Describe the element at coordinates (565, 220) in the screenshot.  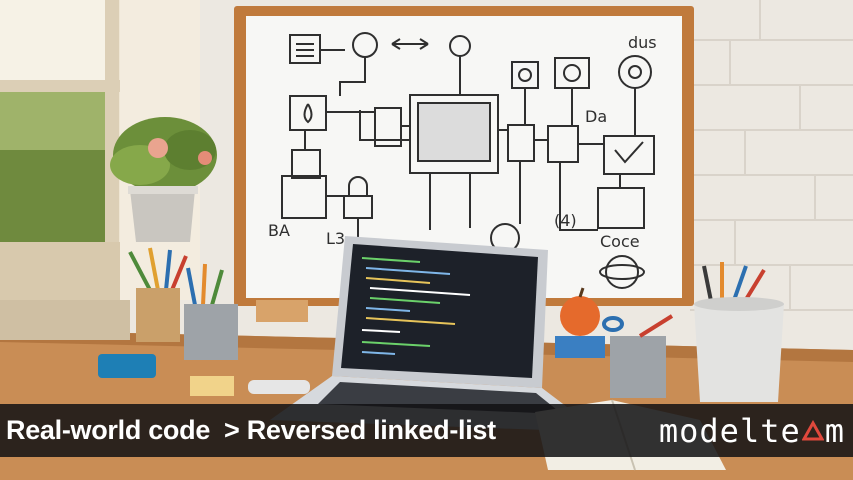
I see `board-note-4: (4)` at that location.